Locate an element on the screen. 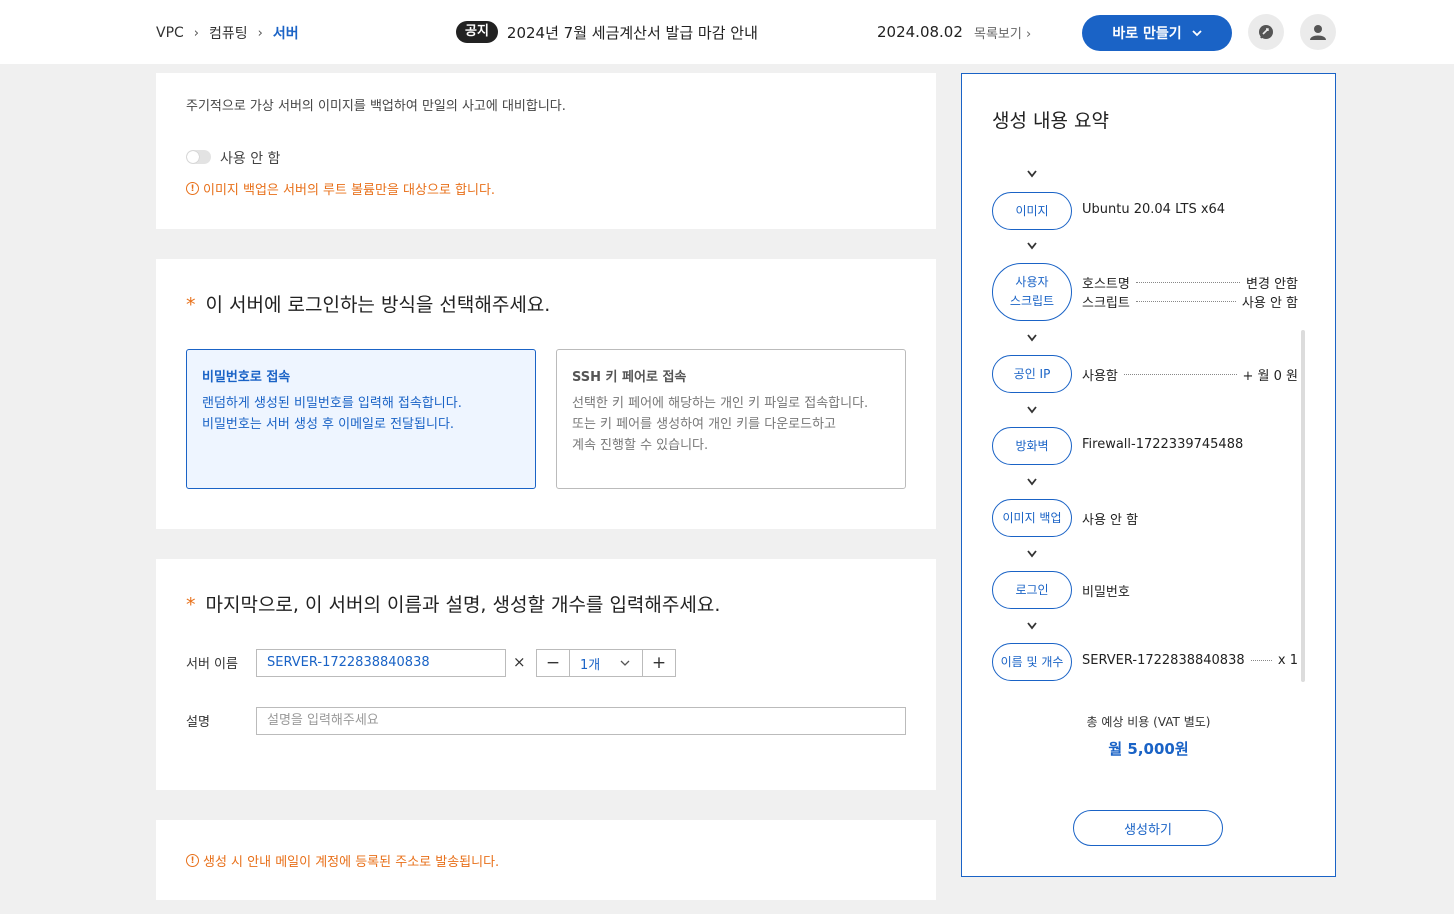  quantity-stepper: − 1개 + is located at coordinates (606, 663).